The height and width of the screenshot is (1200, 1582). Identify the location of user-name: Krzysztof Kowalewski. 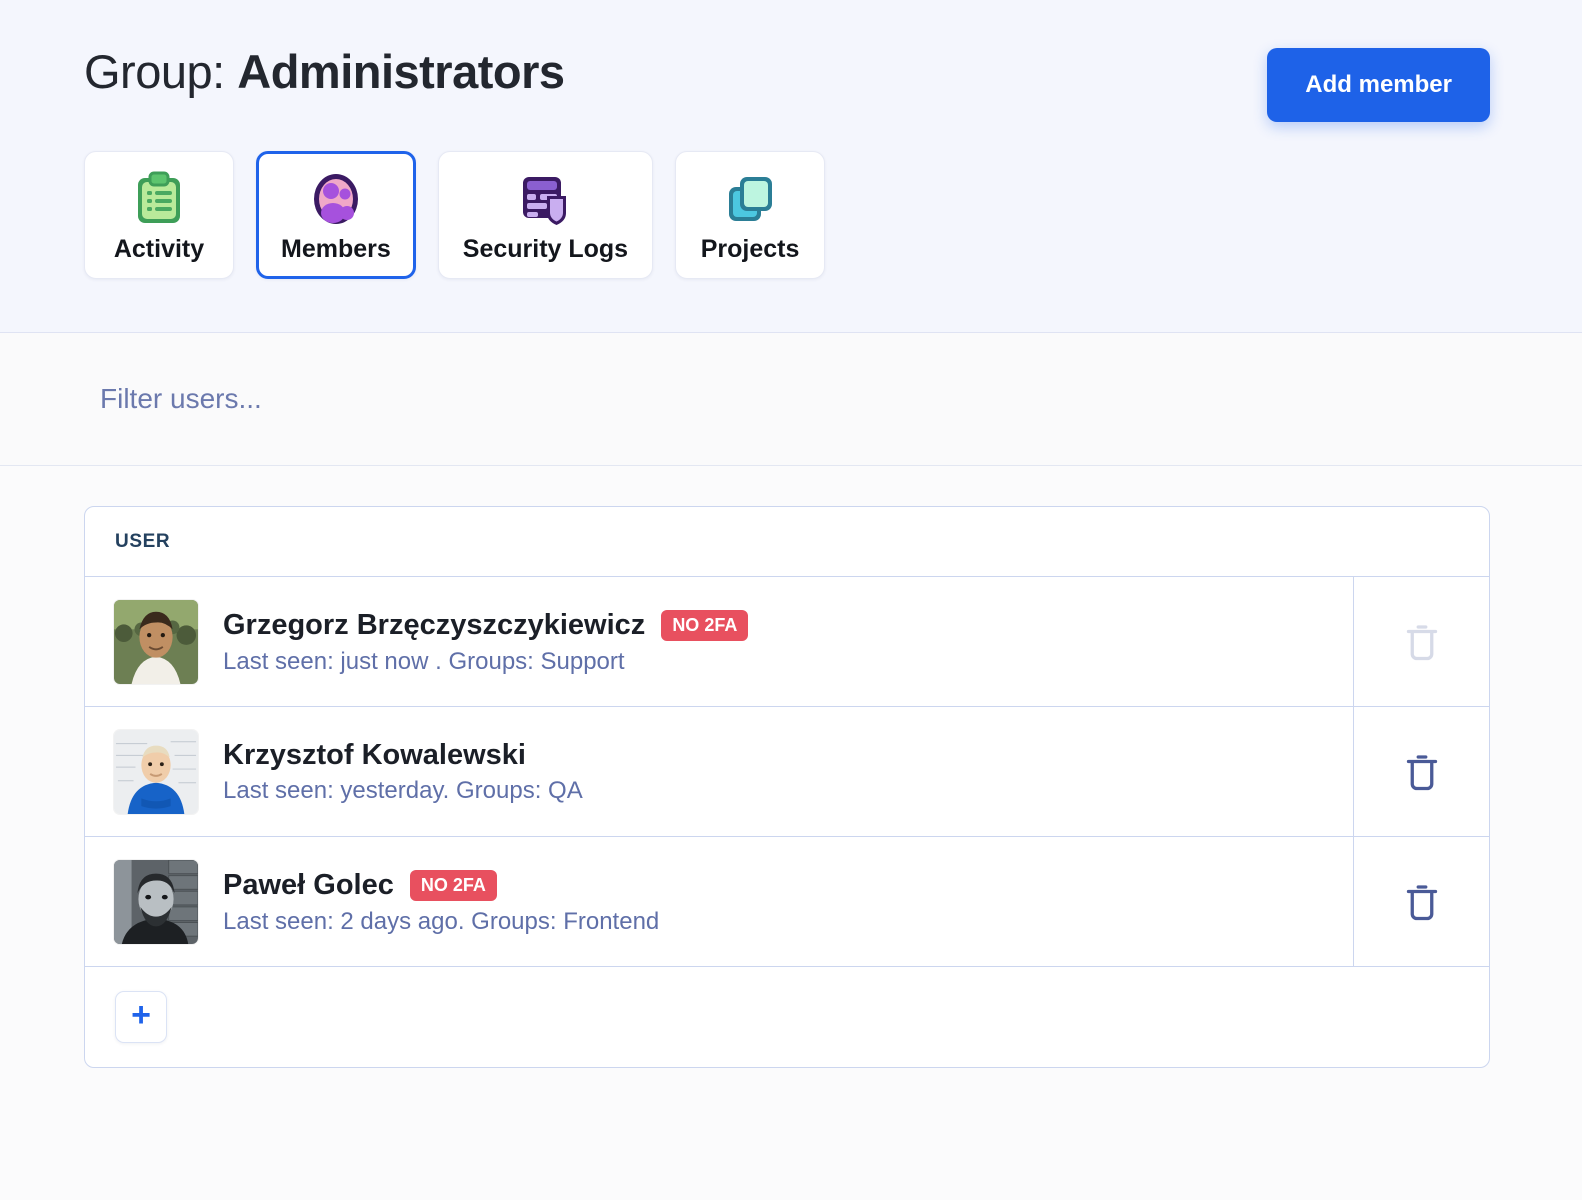
(374, 754).